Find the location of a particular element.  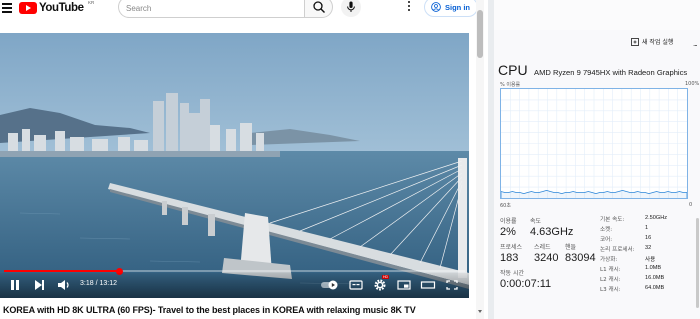

volume-button is located at coordinates (64, 285).